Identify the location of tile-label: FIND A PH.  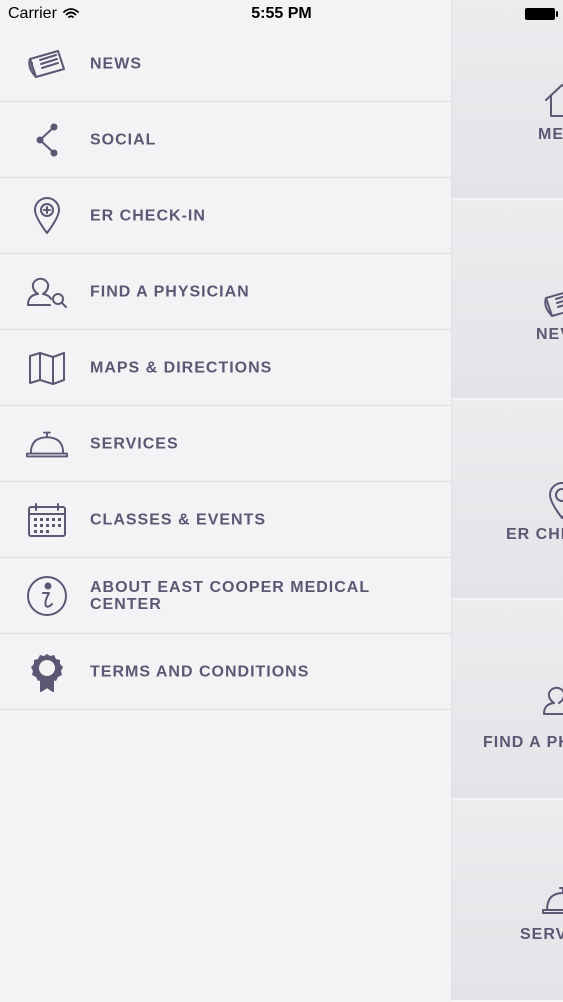
(523, 742).